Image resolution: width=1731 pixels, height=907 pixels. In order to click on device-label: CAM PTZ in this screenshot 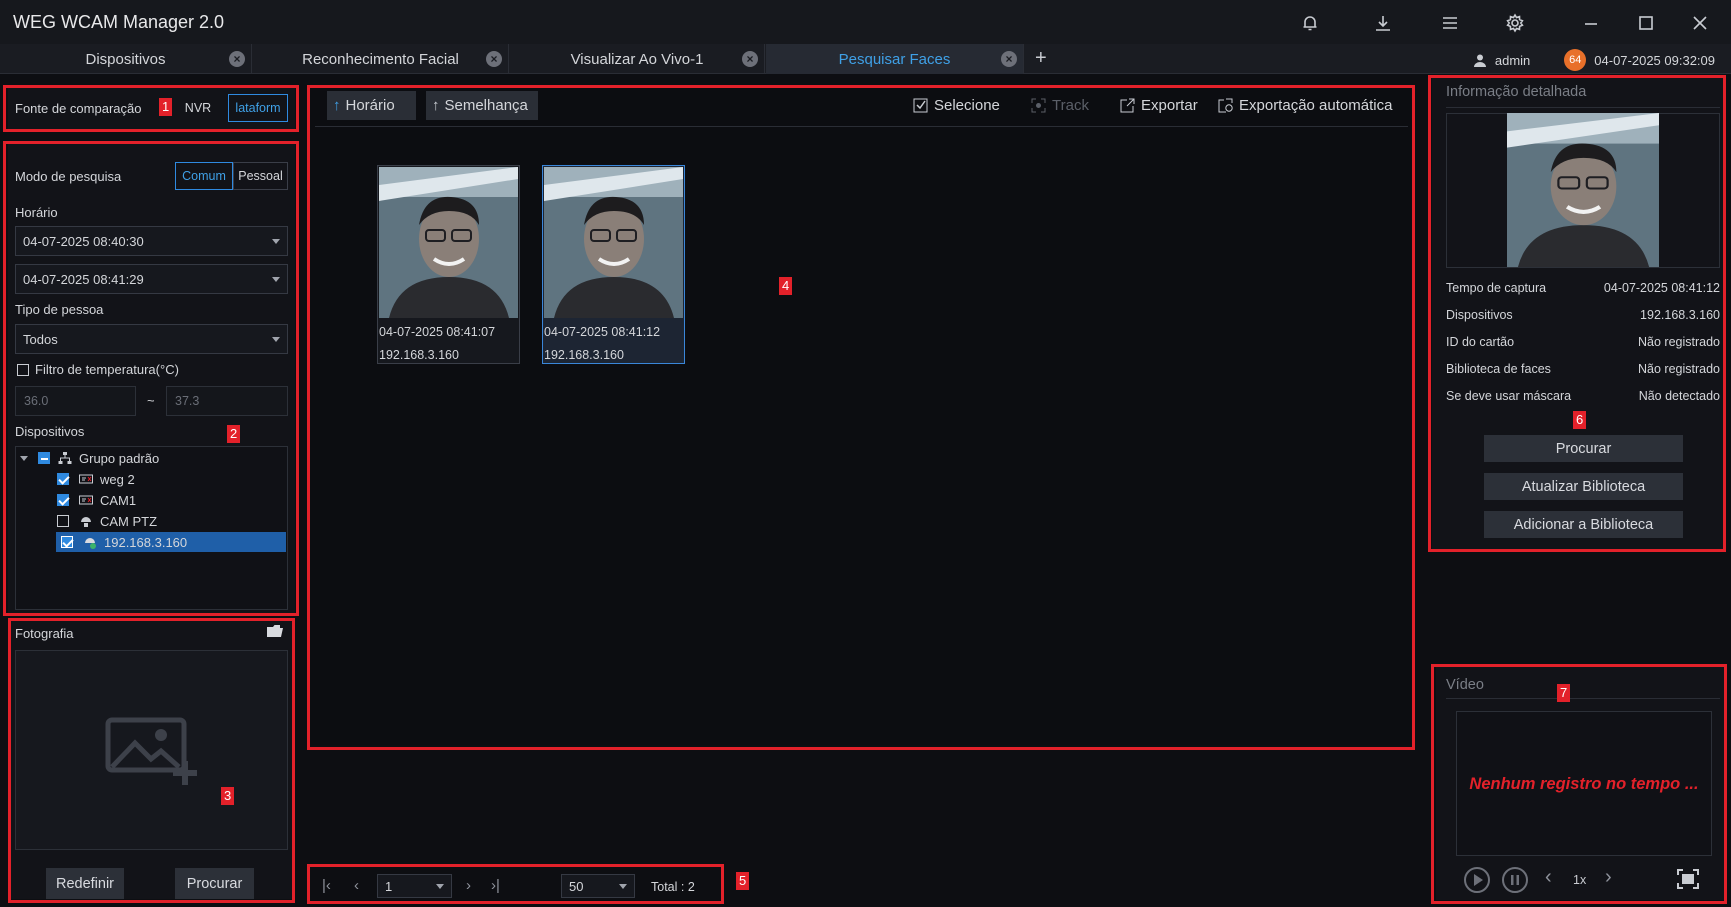, I will do `click(129, 521)`.